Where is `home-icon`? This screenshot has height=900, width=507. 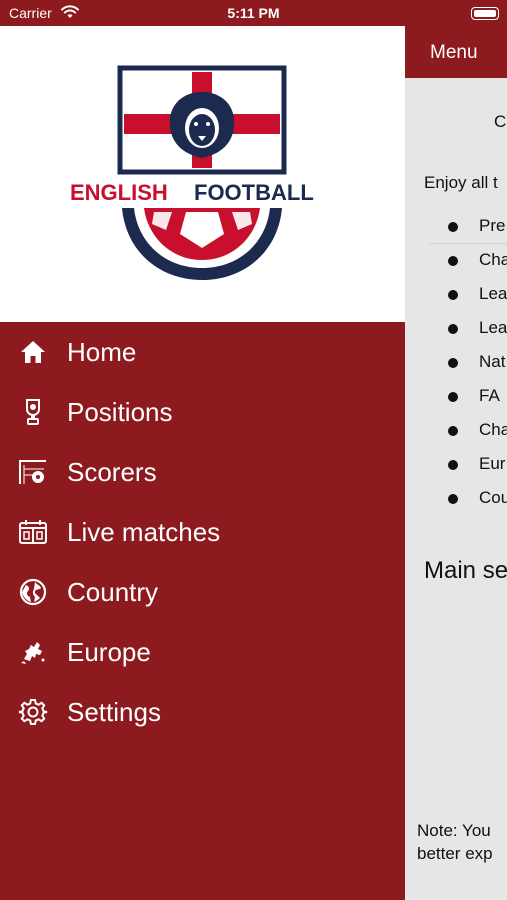
home-icon is located at coordinates (33, 352).